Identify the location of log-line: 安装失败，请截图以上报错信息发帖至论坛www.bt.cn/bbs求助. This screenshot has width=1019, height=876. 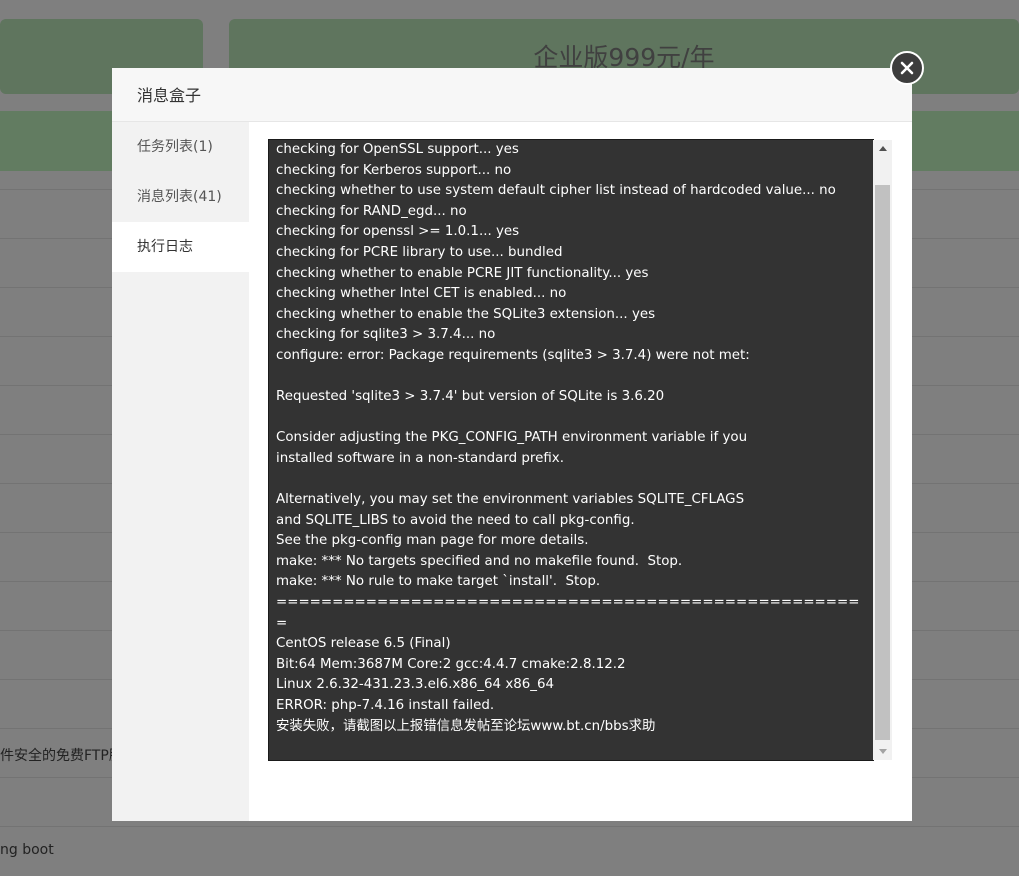
(466, 726).